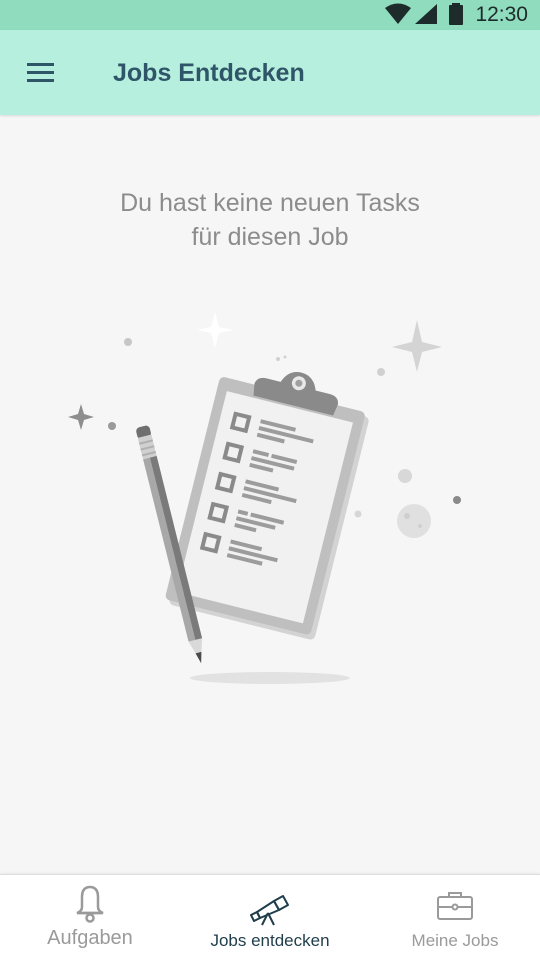 The width and height of the screenshot is (540, 961). I want to click on wifi-icon, so click(398, 16).